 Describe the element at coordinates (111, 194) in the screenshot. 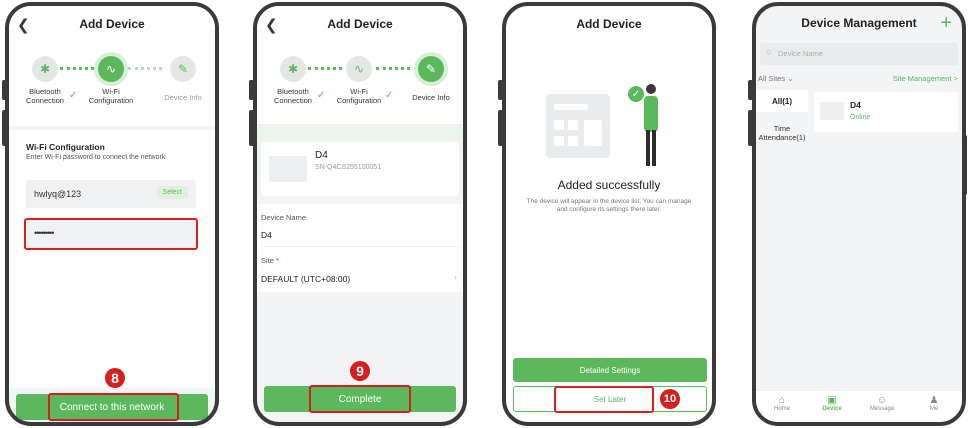

I see `ssid-field: hwlyq@123 Select` at that location.